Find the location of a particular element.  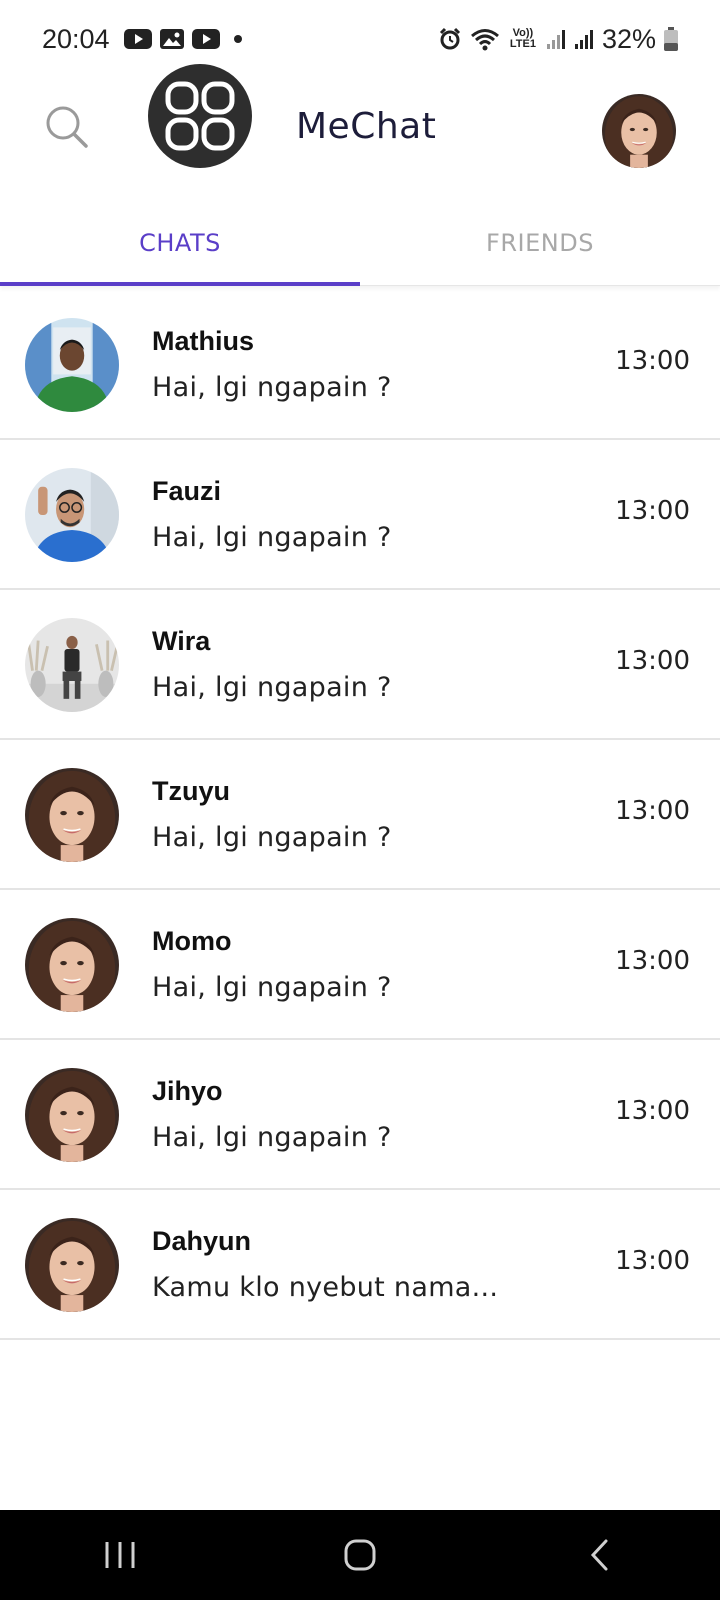

app-logo is located at coordinates (200, 116).